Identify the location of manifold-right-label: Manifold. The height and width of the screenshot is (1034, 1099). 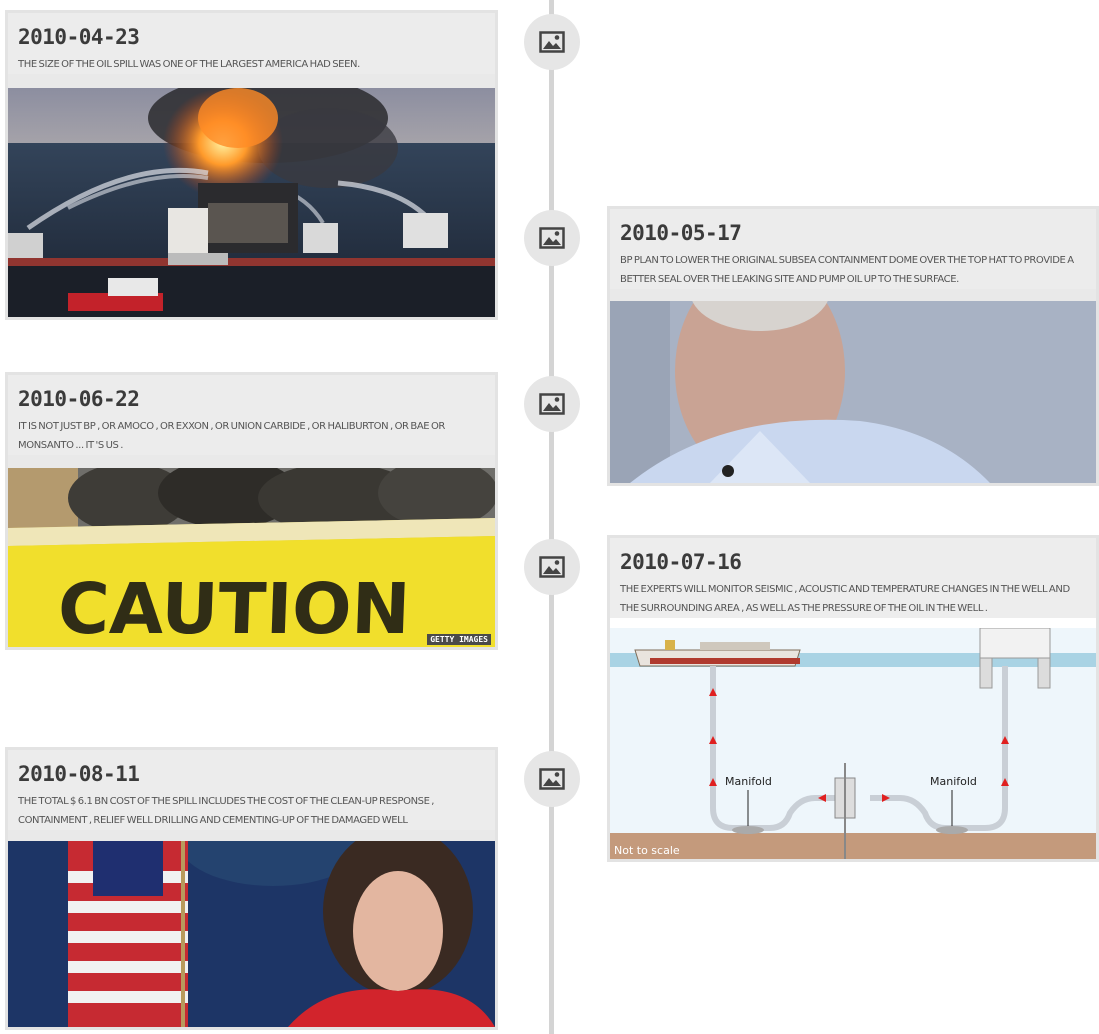
(953, 781).